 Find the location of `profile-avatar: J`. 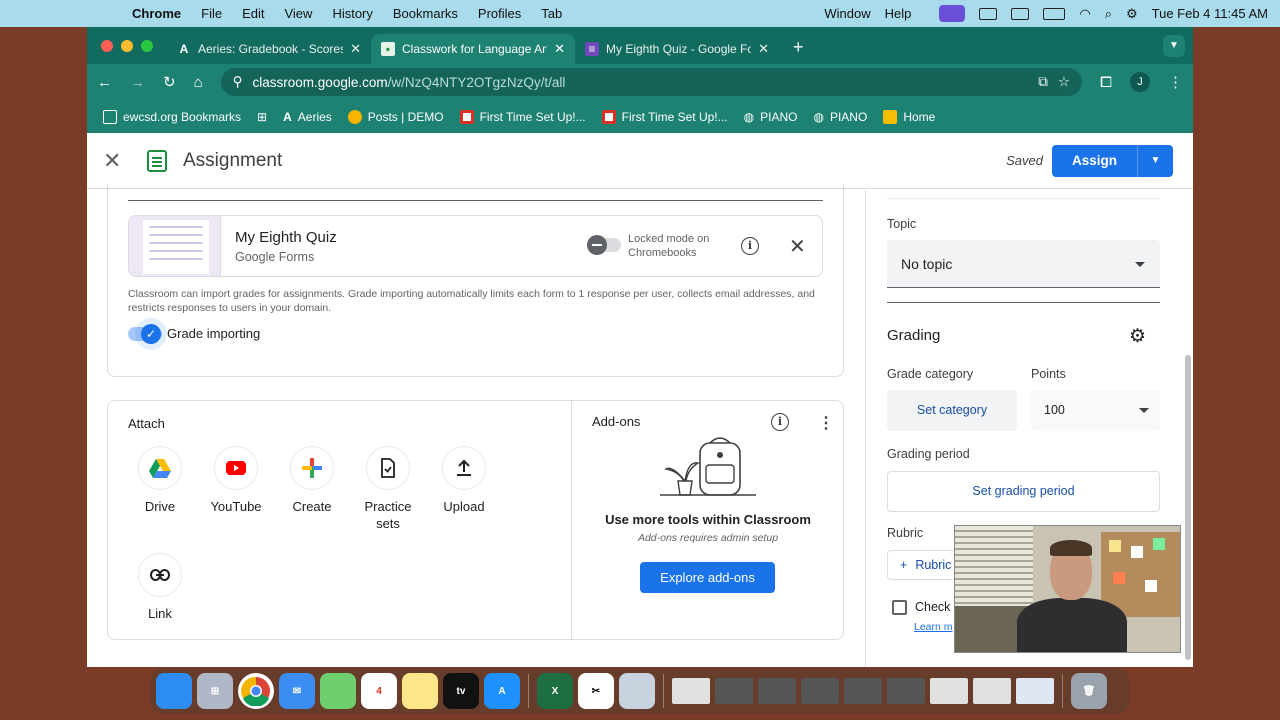

profile-avatar: J is located at coordinates (1140, 82).